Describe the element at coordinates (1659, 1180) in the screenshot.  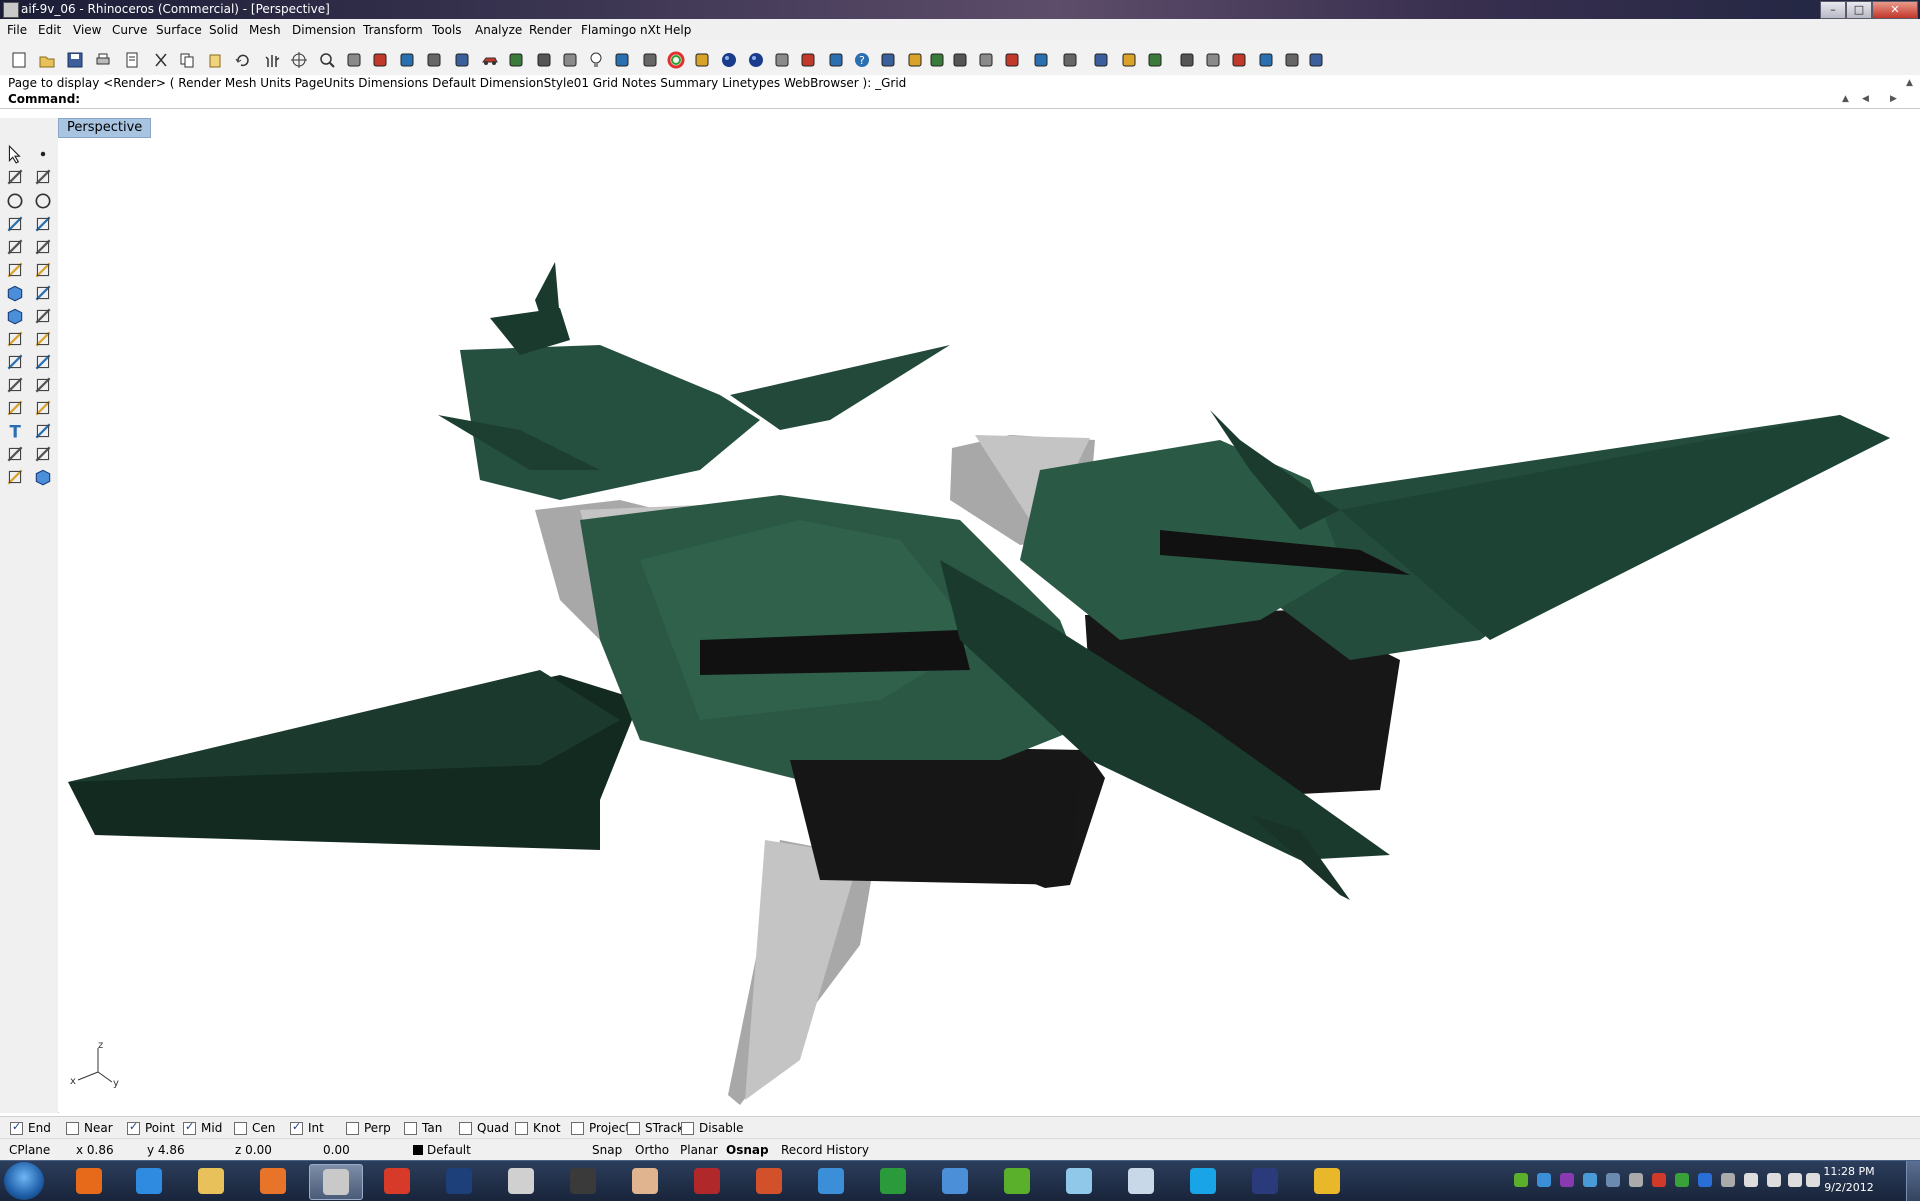
I see `red-circle-icon` at that location.